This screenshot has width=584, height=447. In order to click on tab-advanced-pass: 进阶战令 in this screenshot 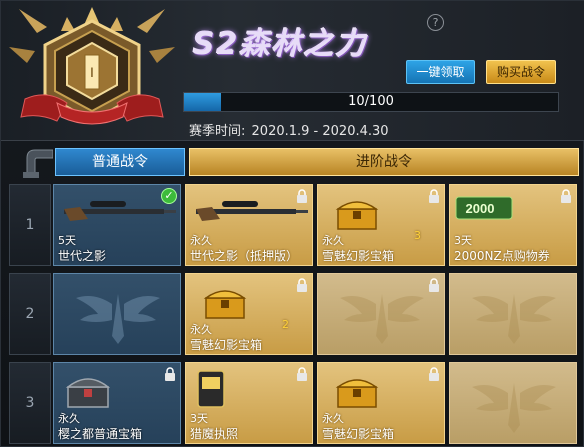, I will do `click(384, 162)`.